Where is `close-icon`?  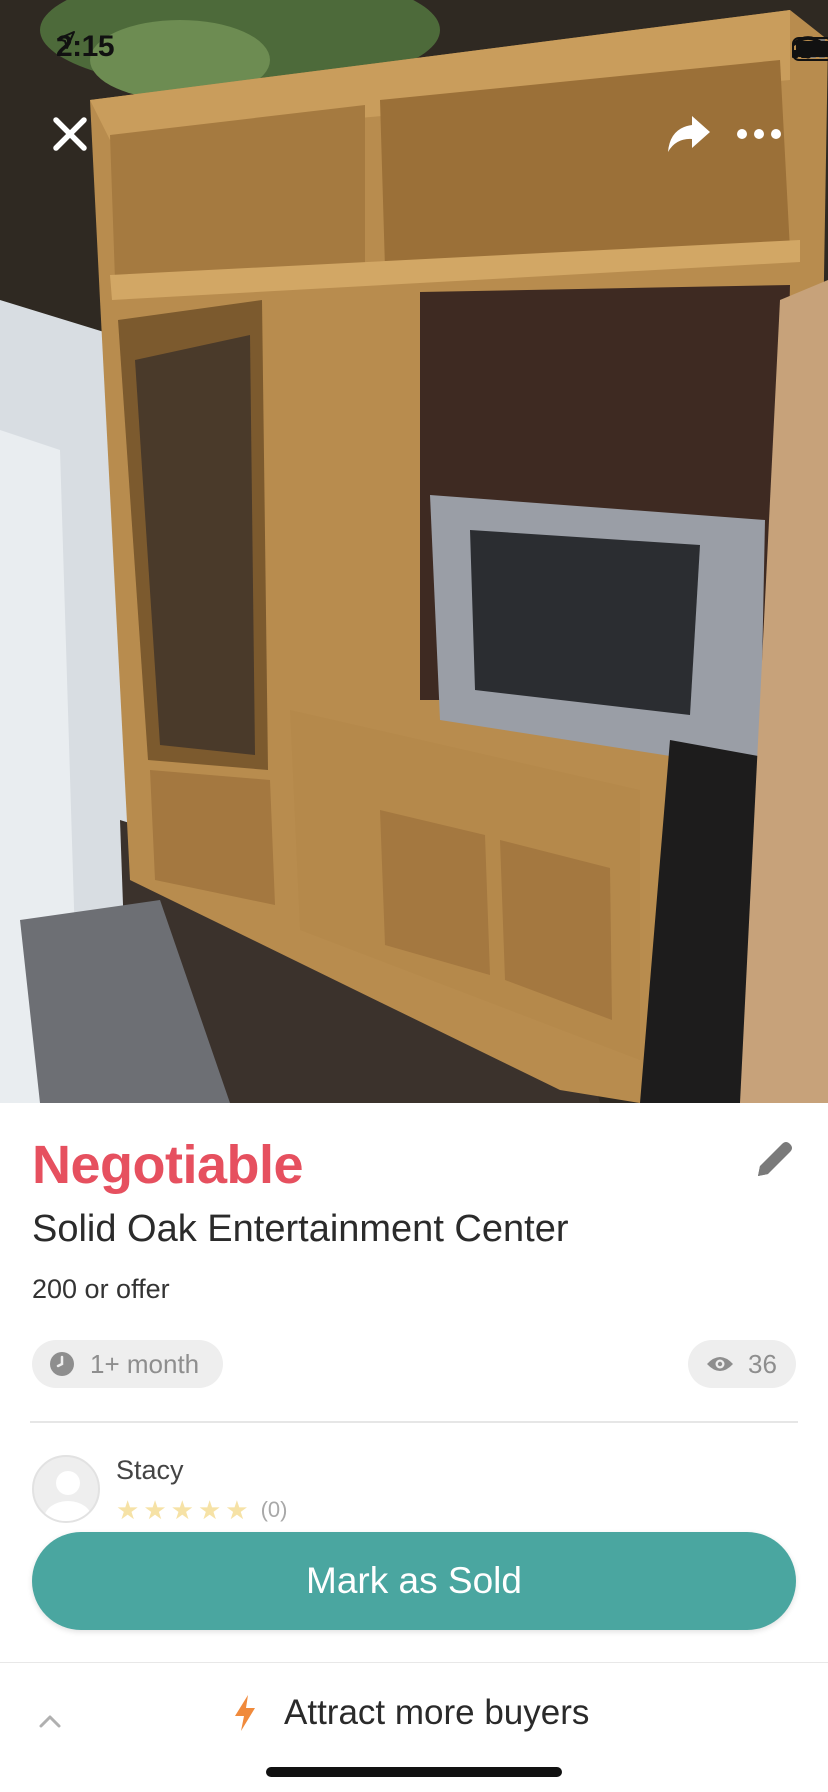 close-icon is located at coordinates (70, 134).